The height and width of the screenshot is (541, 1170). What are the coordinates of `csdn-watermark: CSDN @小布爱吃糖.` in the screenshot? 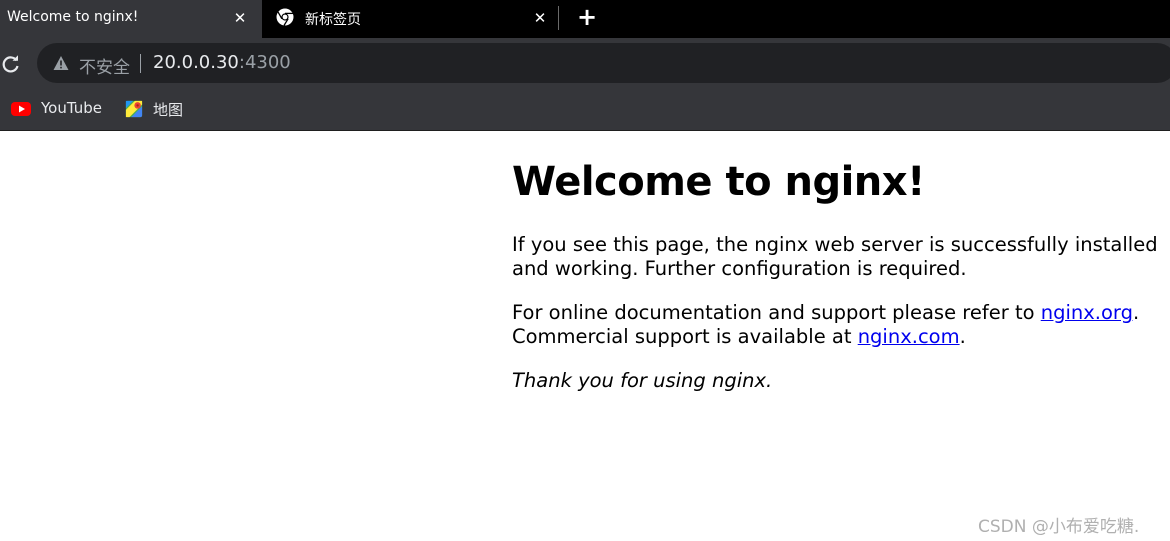 It's located at (1059, 527).